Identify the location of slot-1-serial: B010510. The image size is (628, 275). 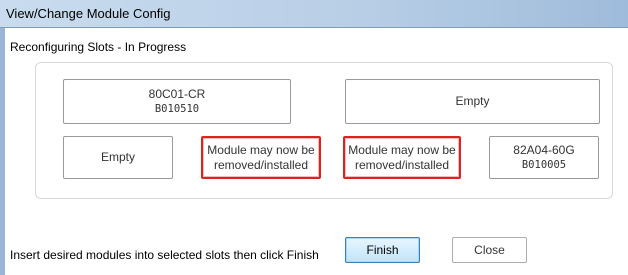
(177, 108).